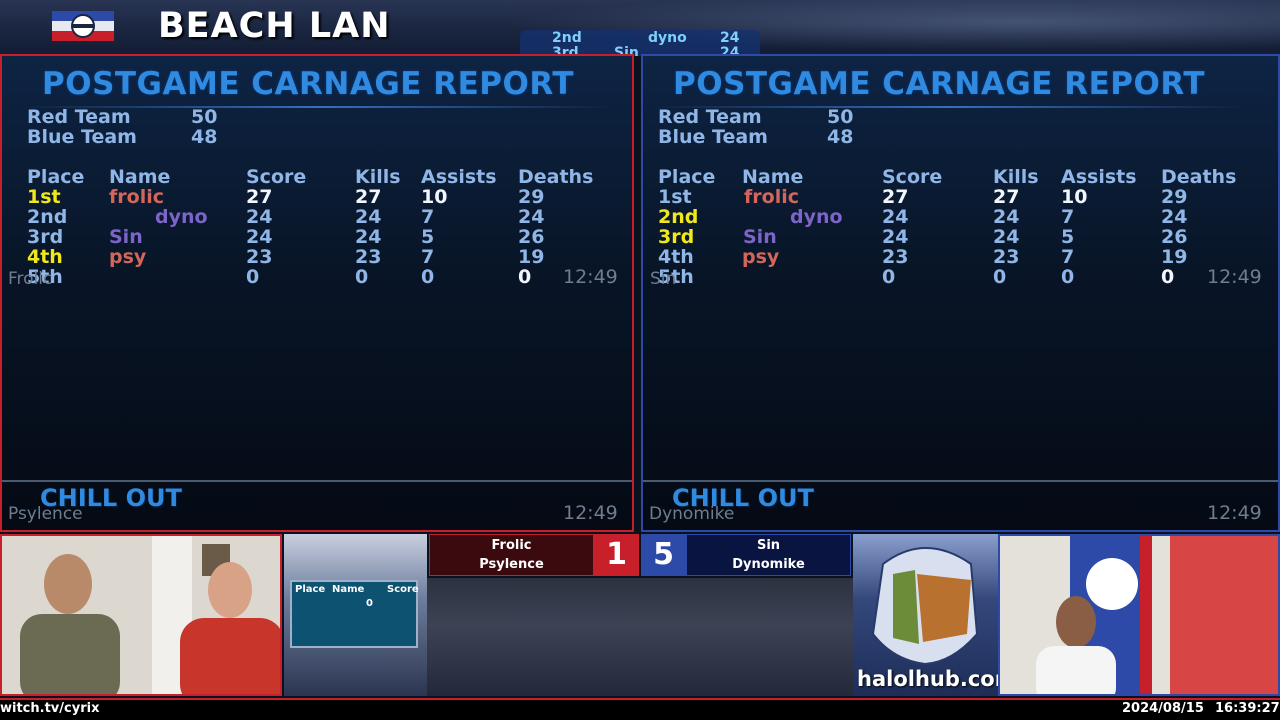 Image resolution: width=1280 pixels, height=720 pixels. I want to click on event-title: BEACH LAN, so click(274, 26).